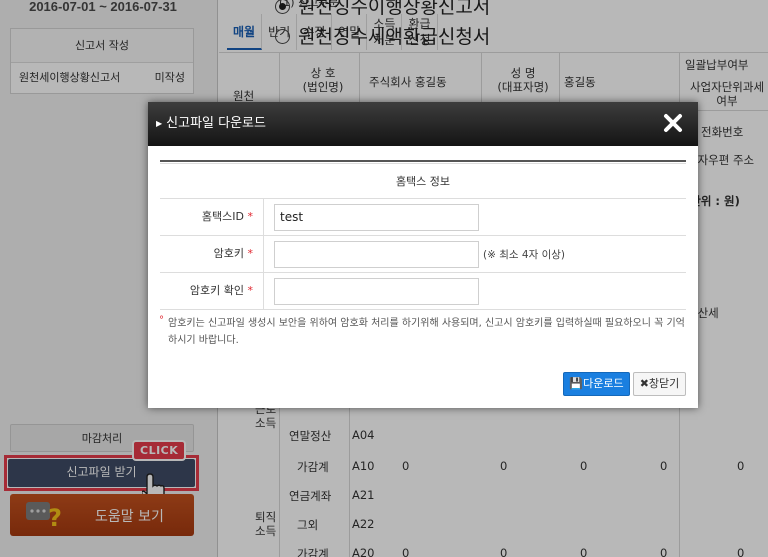 Image resolution: width=768 pixels, height=557 pixels. What do you see at coordinates (423, 124) in the screenshot?
I see `dialog-header: ▶ 신고파일 다운로드` at bounding box center [423, 124].